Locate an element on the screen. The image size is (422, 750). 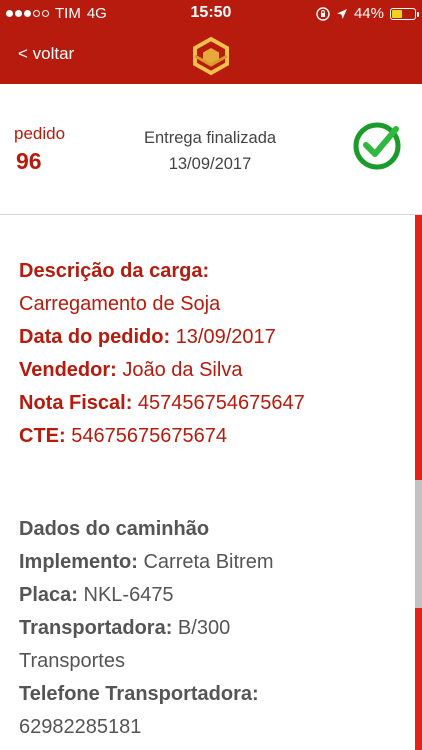
order-number: 96 is located at coordinates (29, 161).